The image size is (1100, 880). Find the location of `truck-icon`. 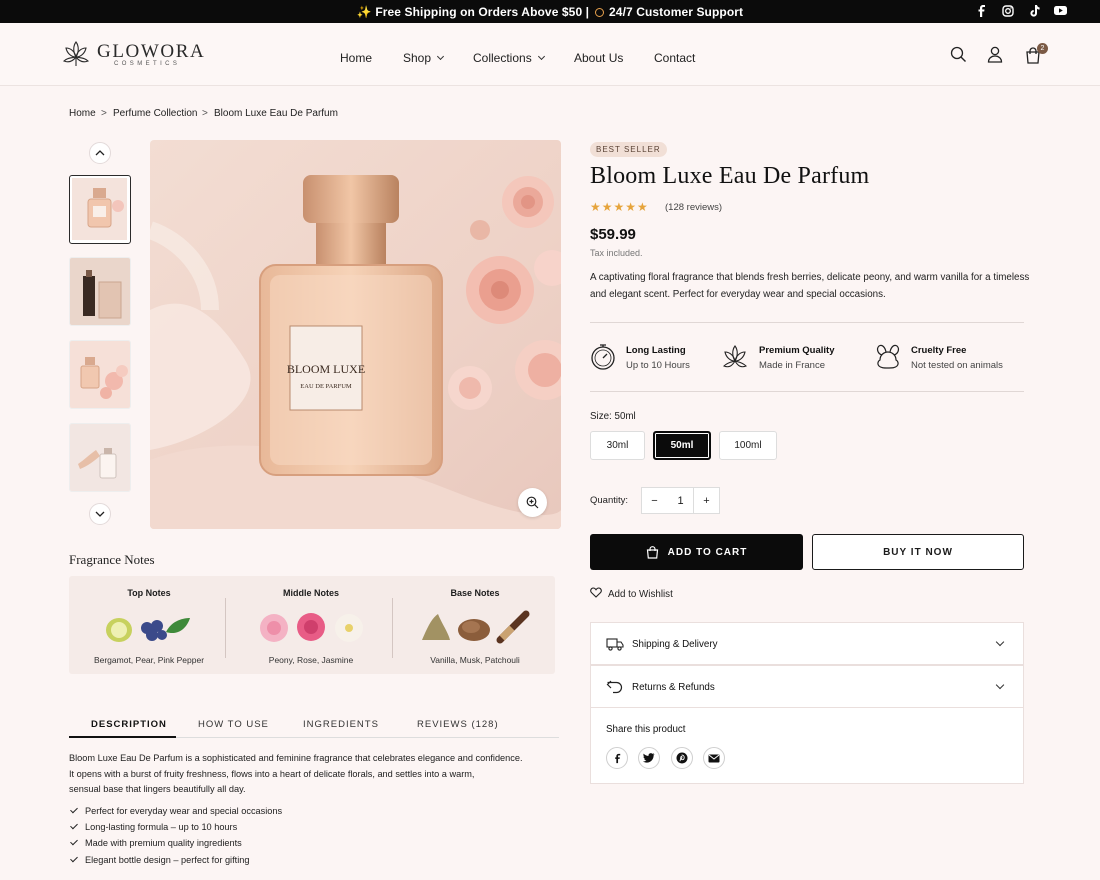

truck-icon is located at coordinates (615, 644).